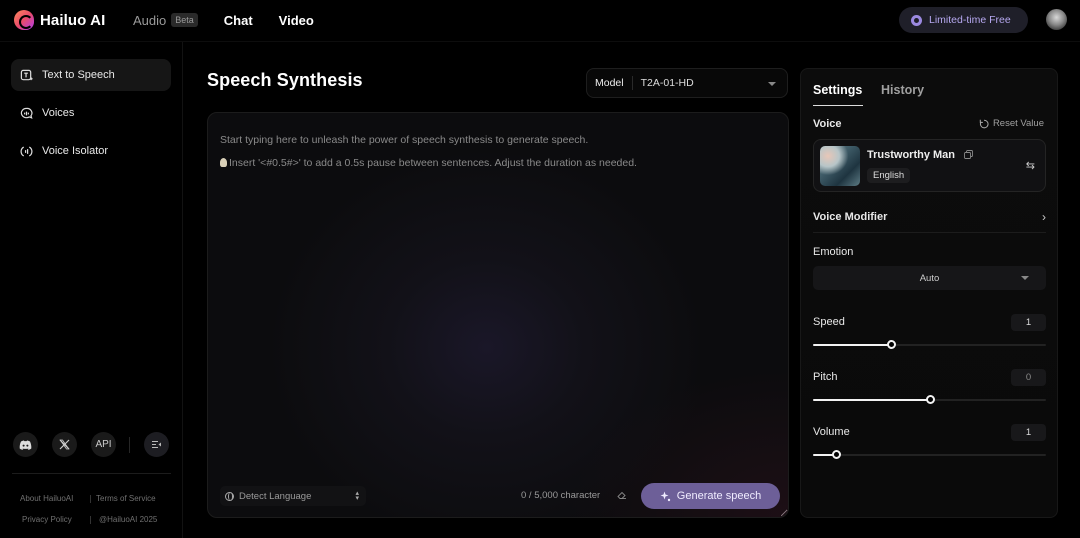  I want to click on emotion-select: Auto, so click(929, 278).